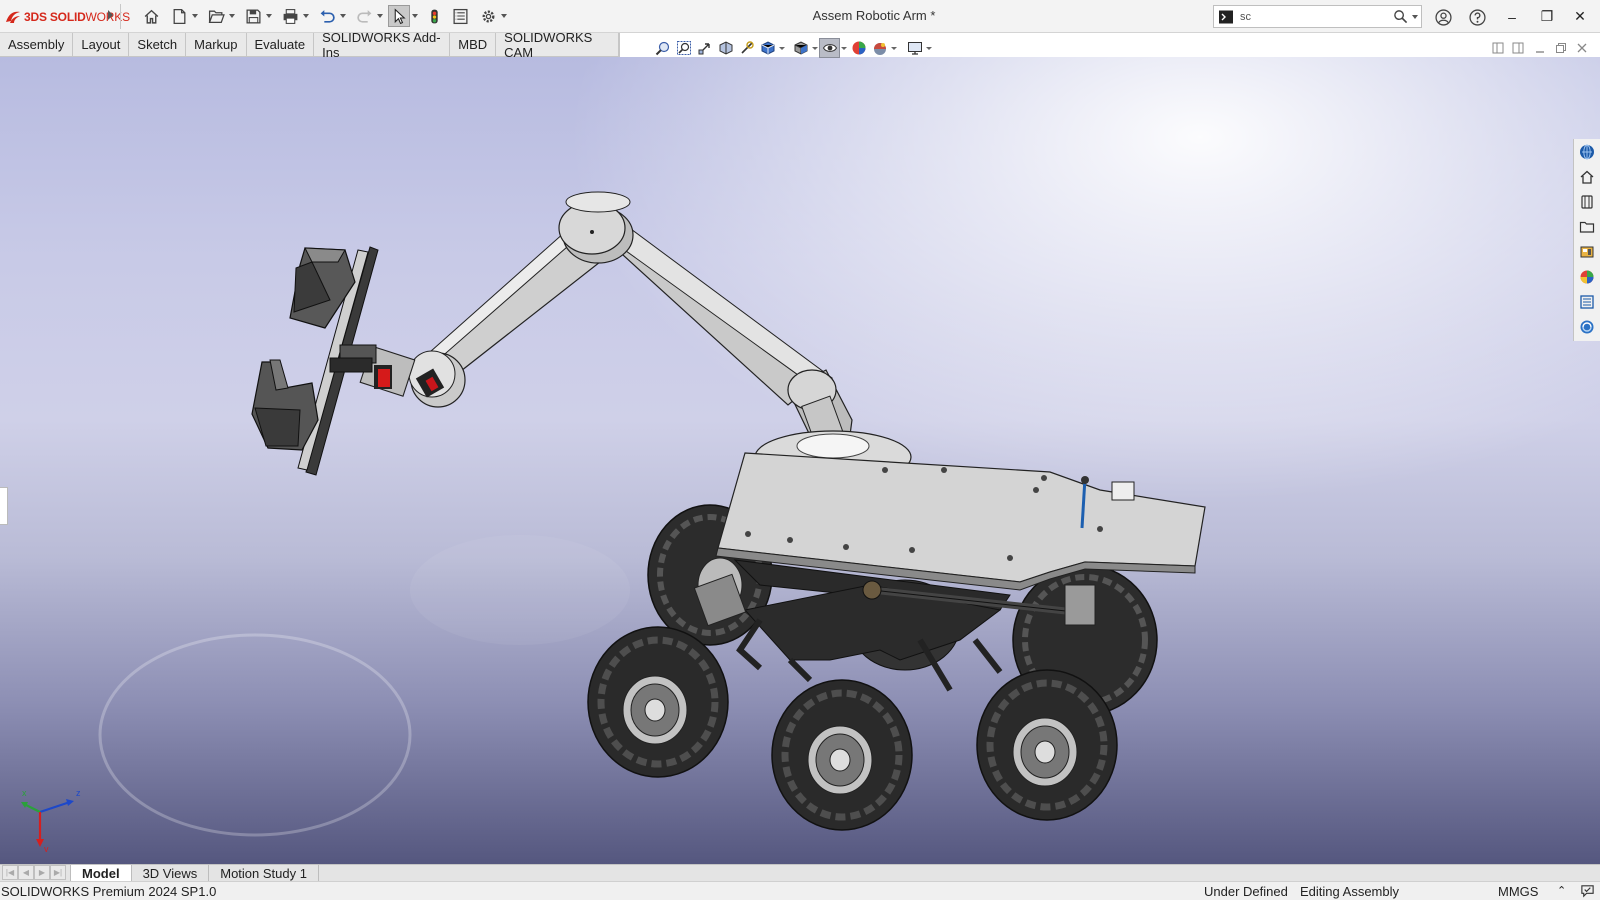 The height and width of the screenshot is (901, 1600). What do you see at coordinates (281, 44) in the screenshot?
I see `tab-evaluate: Evaluate` at bounding box center [281, 44].